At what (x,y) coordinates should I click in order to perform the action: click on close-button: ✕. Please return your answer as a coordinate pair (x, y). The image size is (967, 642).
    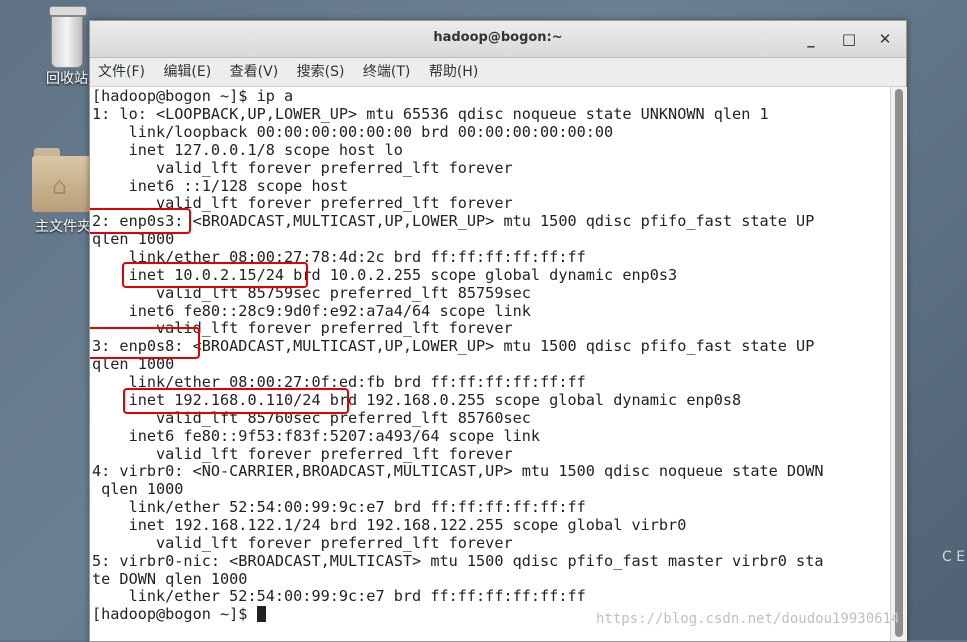
    Looking at the image, I should click on (885, 39).